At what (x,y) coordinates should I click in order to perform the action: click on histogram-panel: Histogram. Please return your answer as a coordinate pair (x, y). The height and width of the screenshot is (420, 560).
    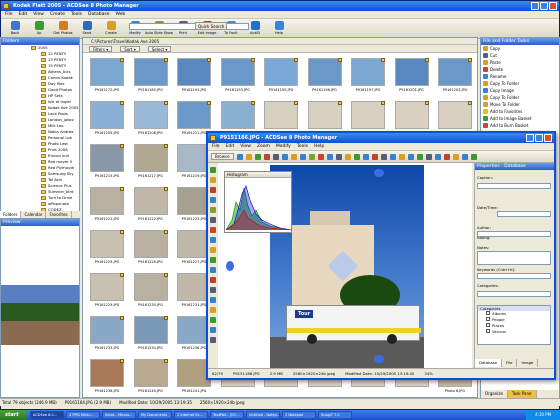
    Looking at the image, I should click on (258, 202).